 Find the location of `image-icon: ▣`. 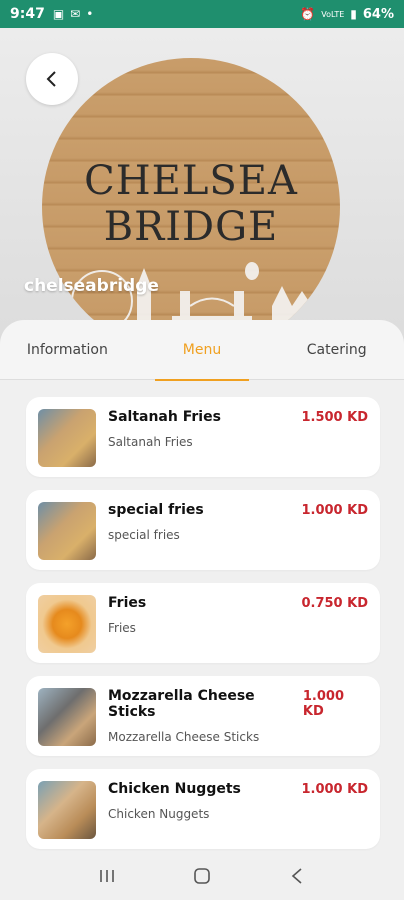

image-icon: ▣ is located at coordinates (58, 14).